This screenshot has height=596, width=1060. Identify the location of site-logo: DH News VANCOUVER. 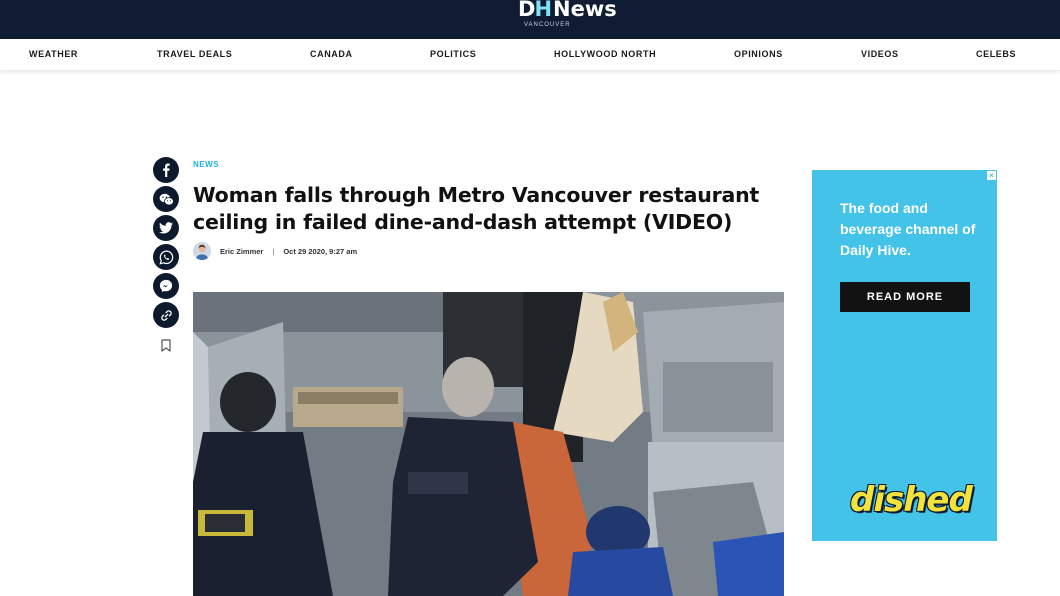
(567, 15).